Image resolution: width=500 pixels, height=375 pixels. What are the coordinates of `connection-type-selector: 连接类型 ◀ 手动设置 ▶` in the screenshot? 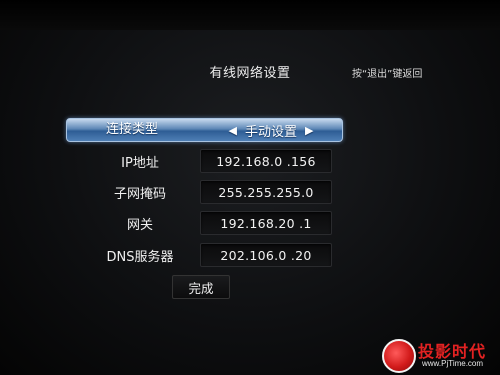 It's located at (204, 130).